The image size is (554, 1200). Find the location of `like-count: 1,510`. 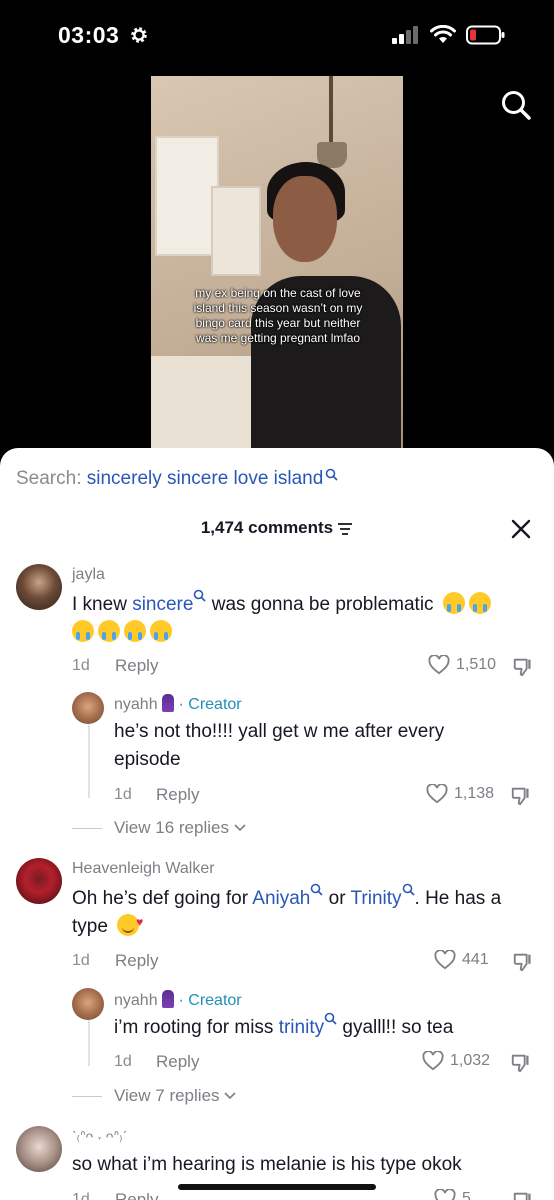

like-count: 1,510 is located at coordinates (476, 664).